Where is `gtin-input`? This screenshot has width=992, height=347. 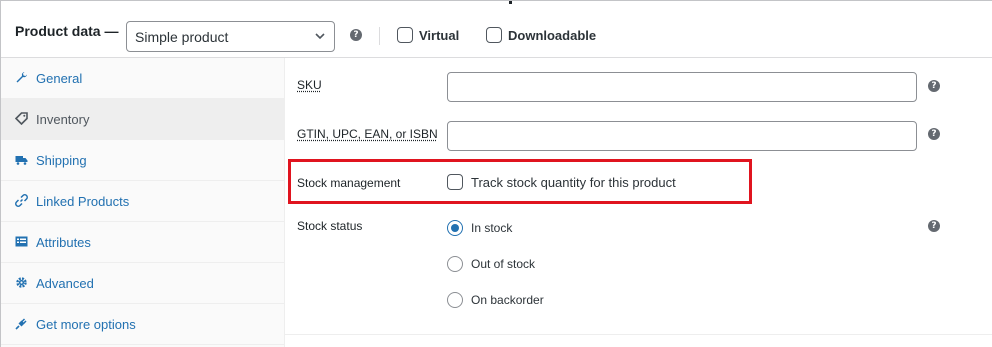 gtin-input is located at coordinates (682, 136).